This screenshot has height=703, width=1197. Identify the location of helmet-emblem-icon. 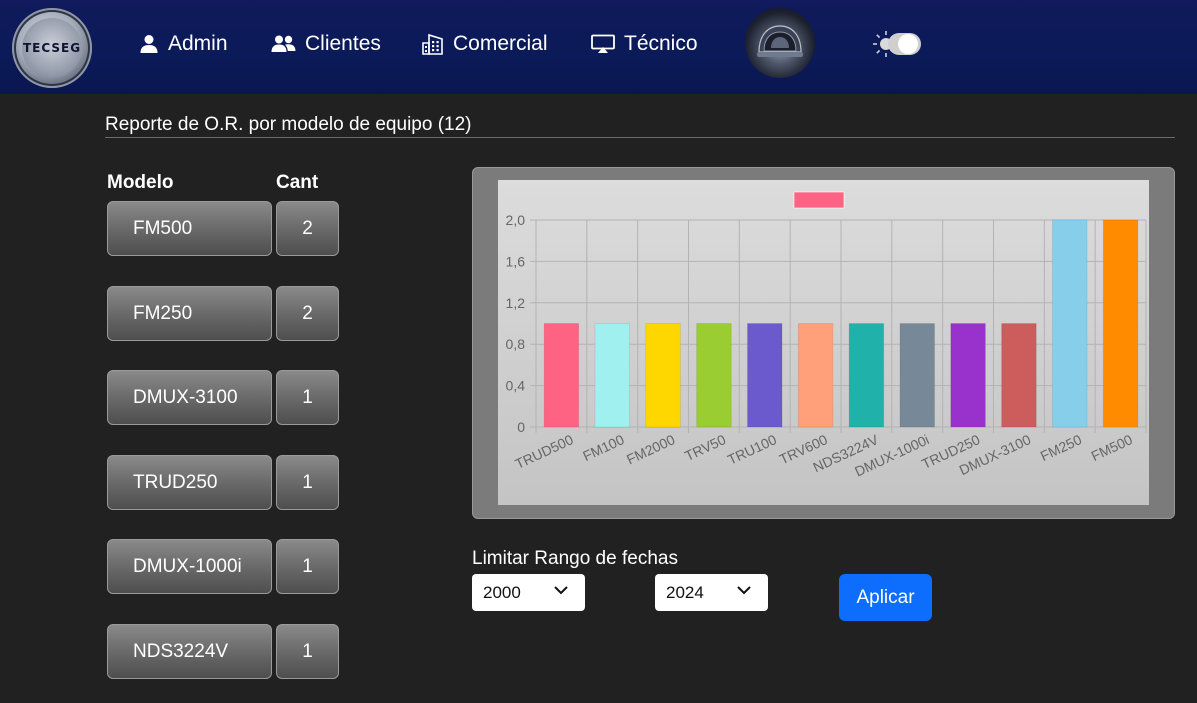
(780, 41).